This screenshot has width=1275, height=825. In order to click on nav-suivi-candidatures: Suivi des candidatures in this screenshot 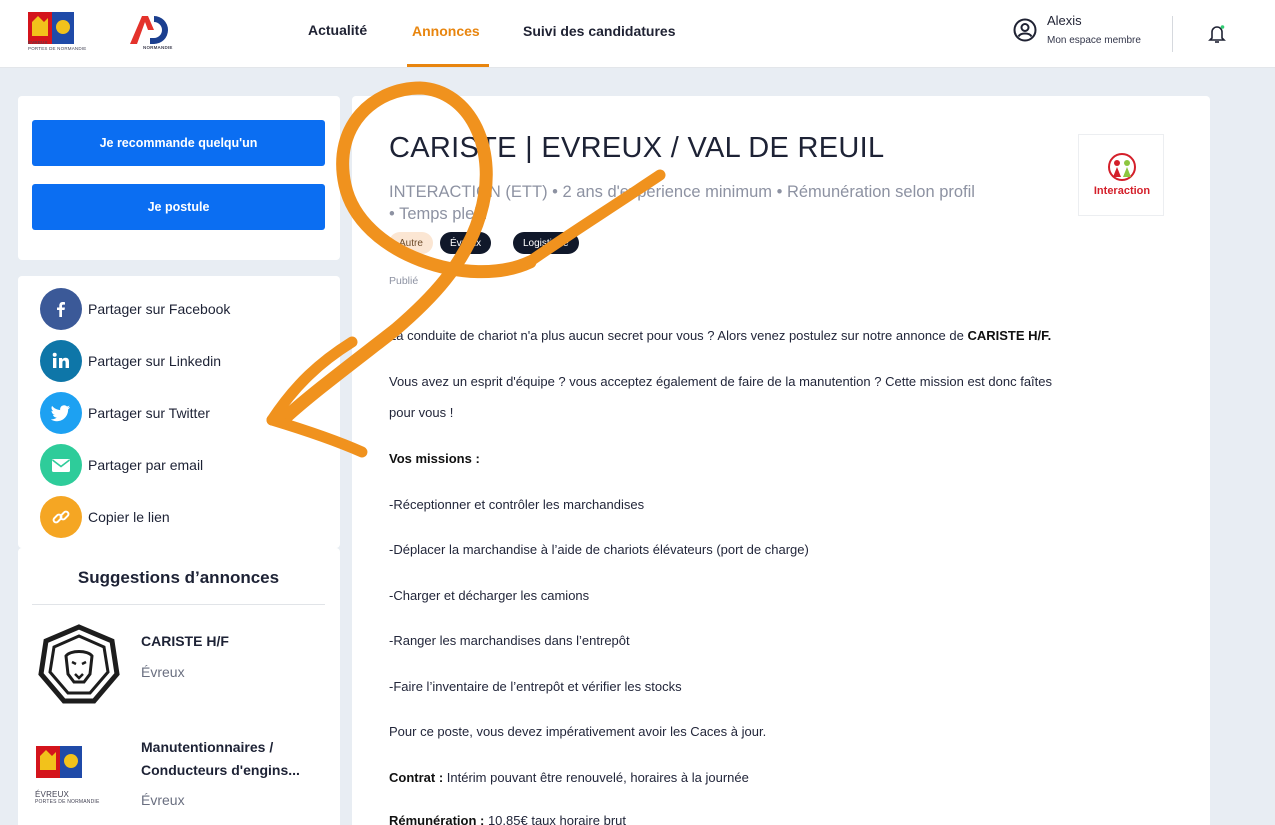, I will do `click(599, 31)`.